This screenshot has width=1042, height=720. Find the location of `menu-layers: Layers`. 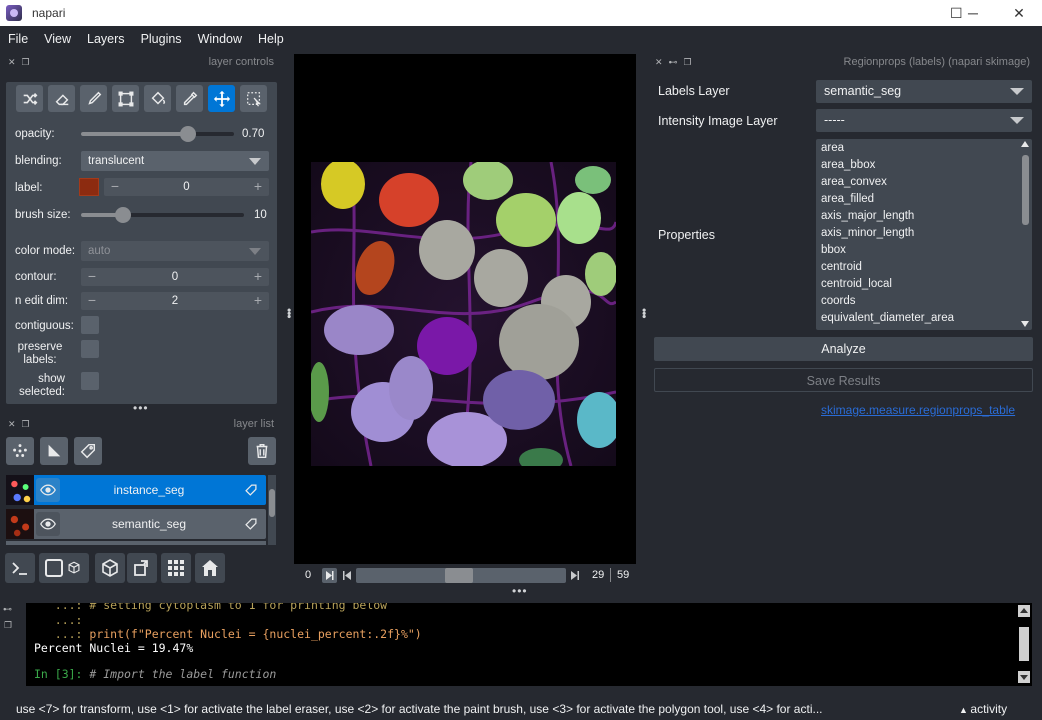

menu-layers: Layers is located at coordinates (106, 39).